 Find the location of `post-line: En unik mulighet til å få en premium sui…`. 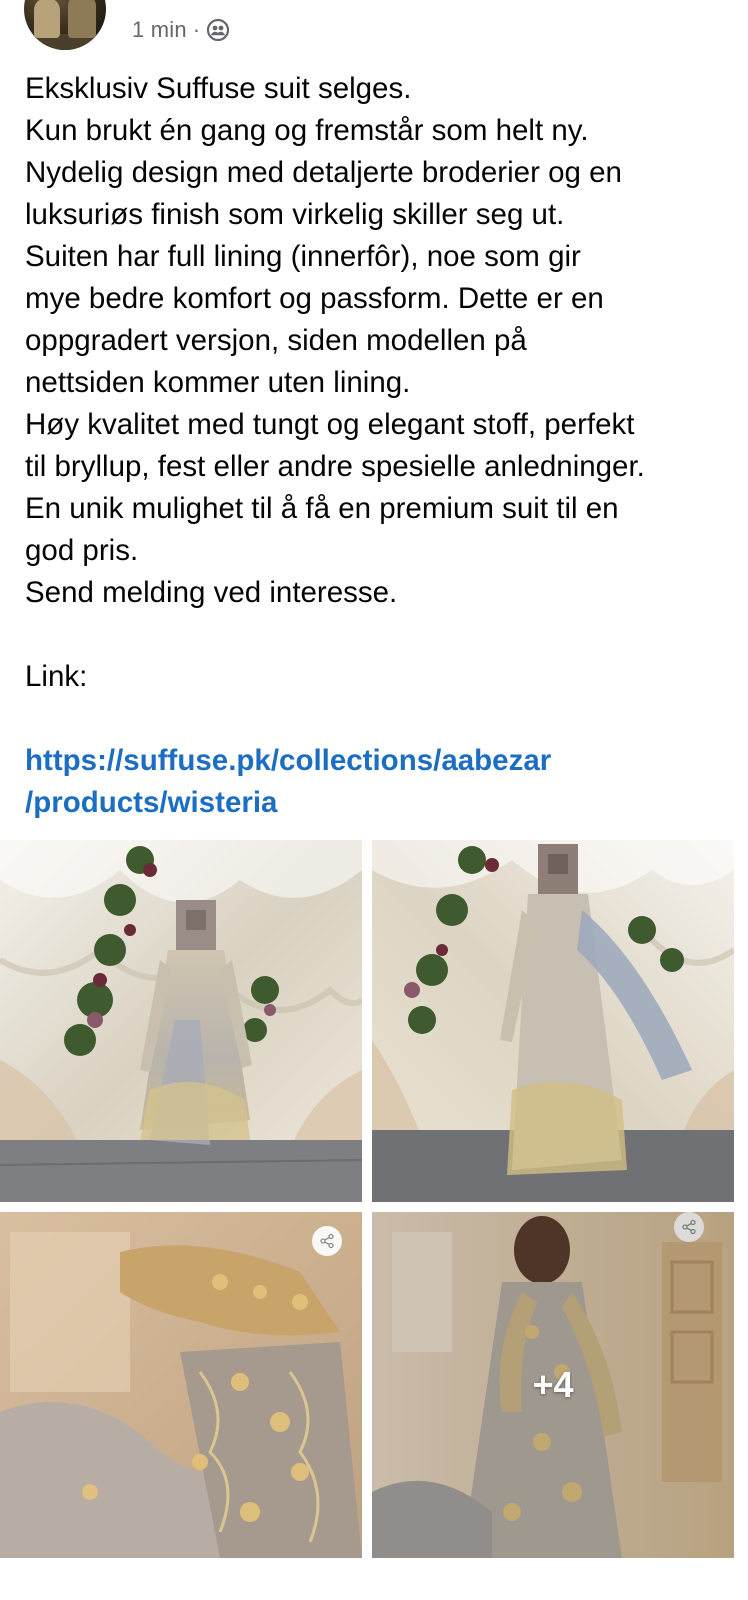

post-line: En unik mulighet til å få en premium sui… is located at coordinates (322, 508).